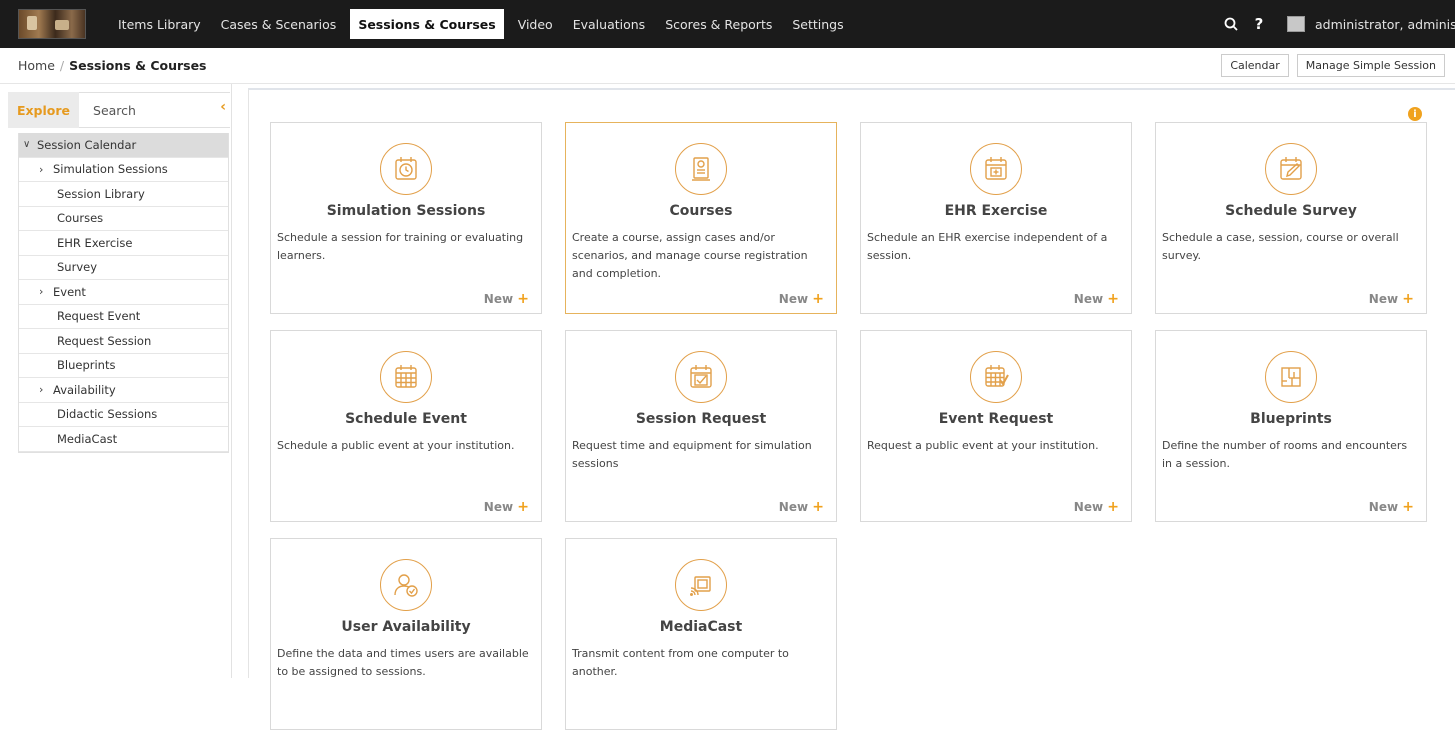 The height and width of the screenshot is (730, 1455). I want to click on calendar-plus-icon, so click(996, 169).